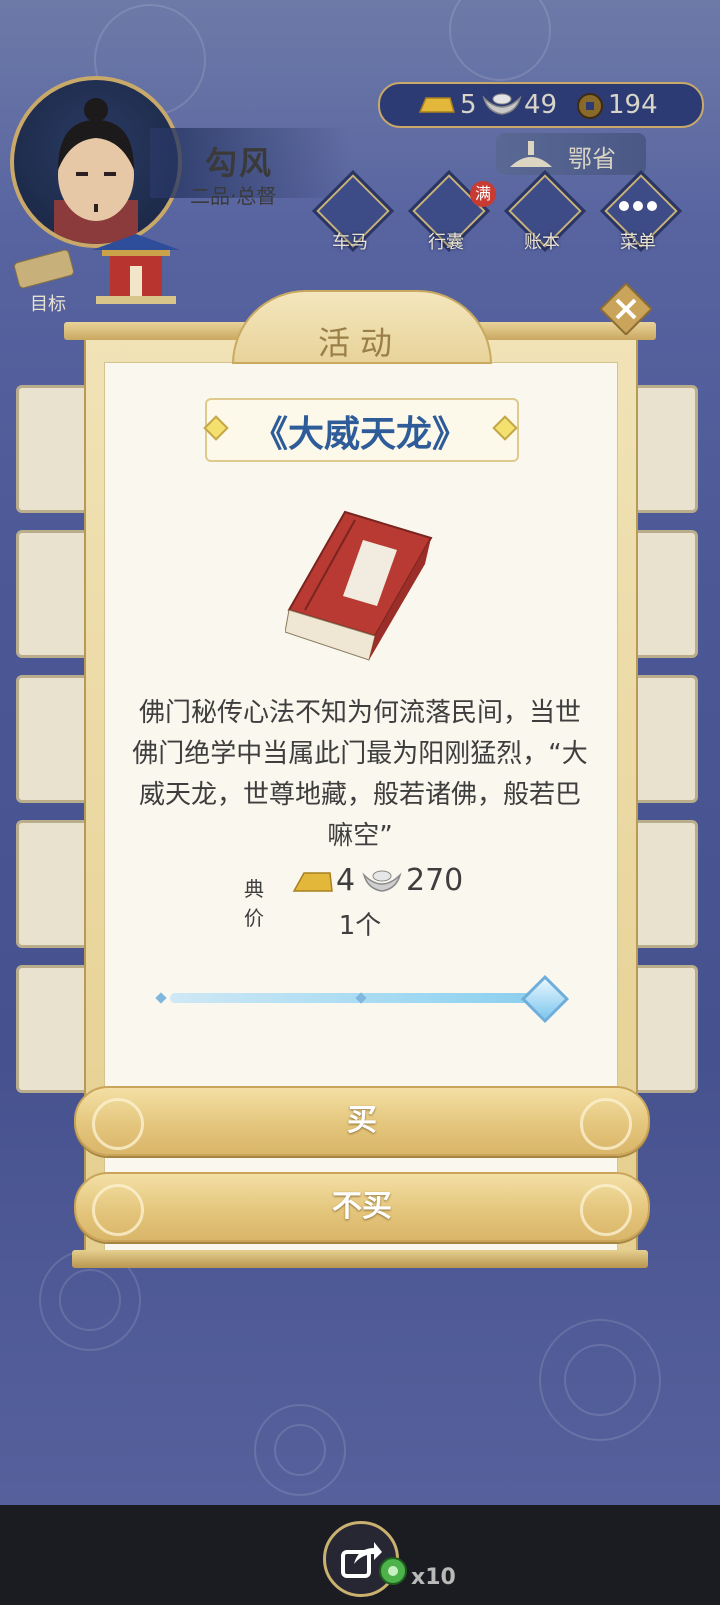 The width and height of the screenshot is (720, 1605). Describe the element at coordinates (639, 213) in the screenshot. I see `nav-menu-button: 菜单` at that location.